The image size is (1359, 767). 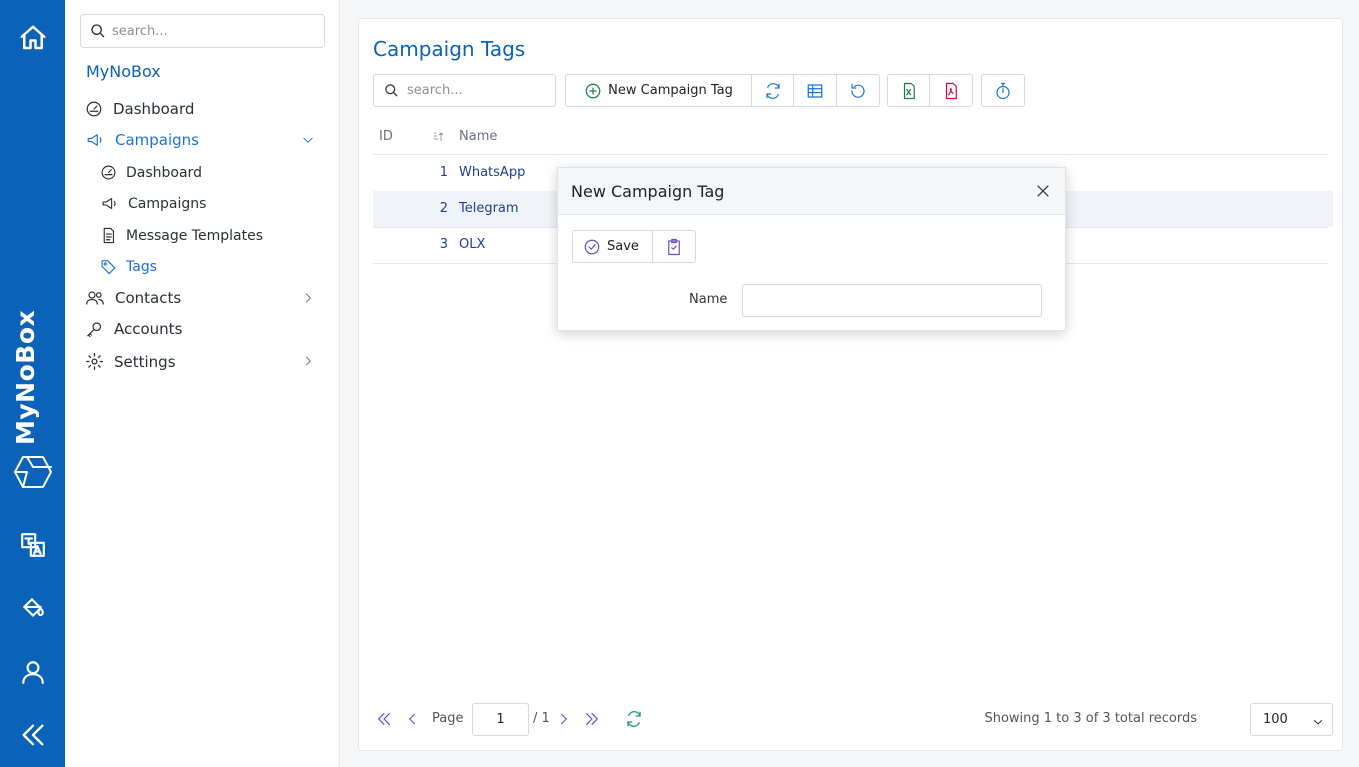 I want to click on save-label: Save, so click(x=623, y=246).